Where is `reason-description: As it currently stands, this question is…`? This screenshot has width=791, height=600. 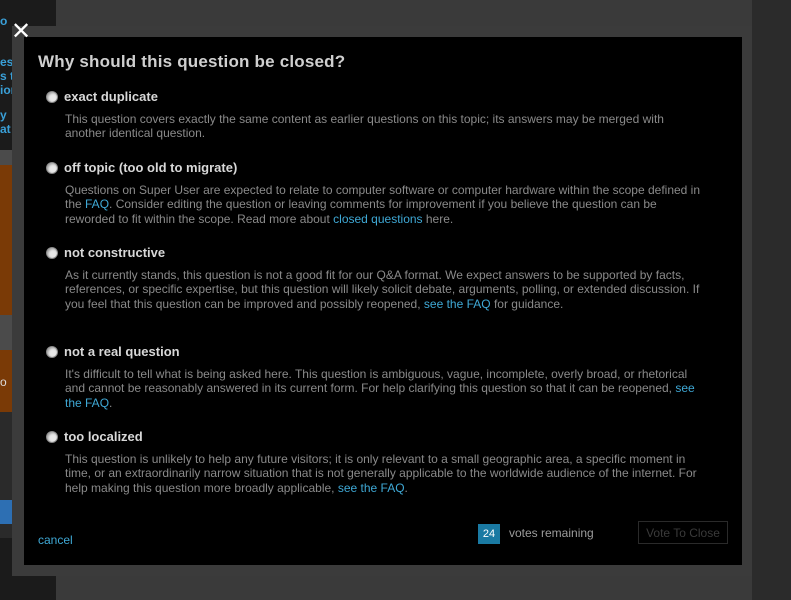 reason-description: As it currently stands, this question is… is located at coordinates (382, 289).